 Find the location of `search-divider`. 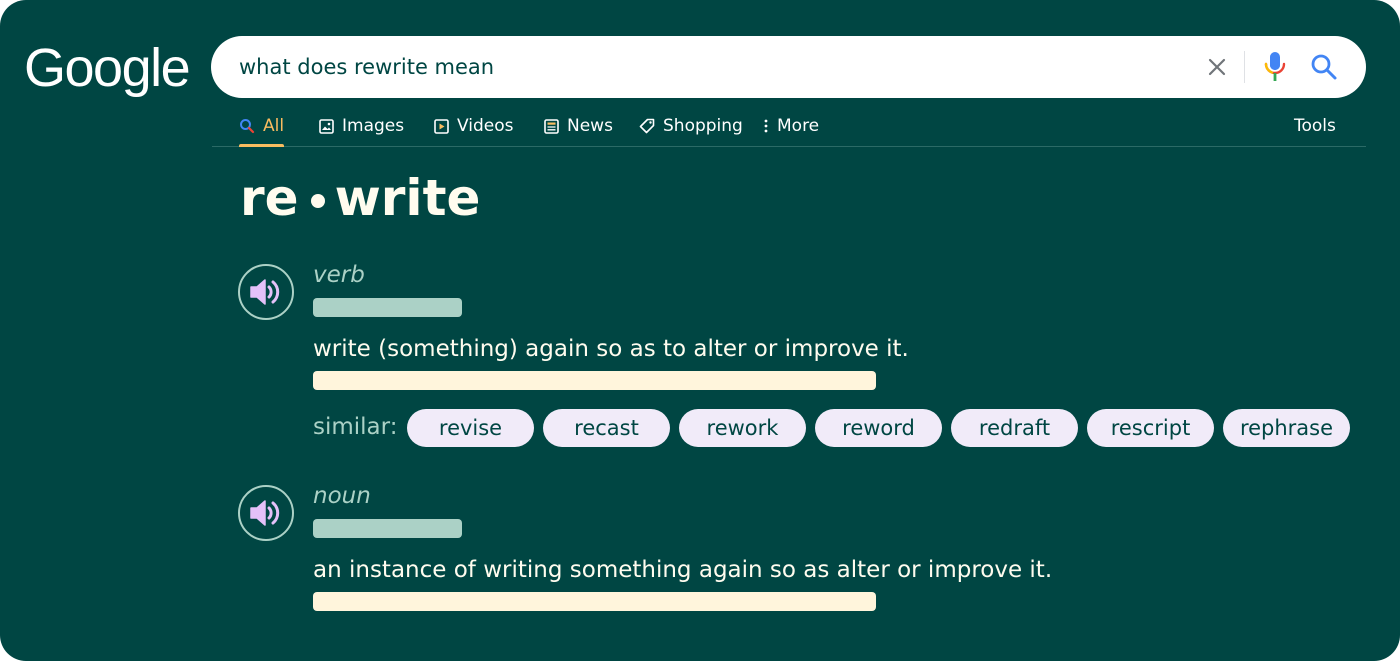

search-divider is located at coordinates (1244, 67).